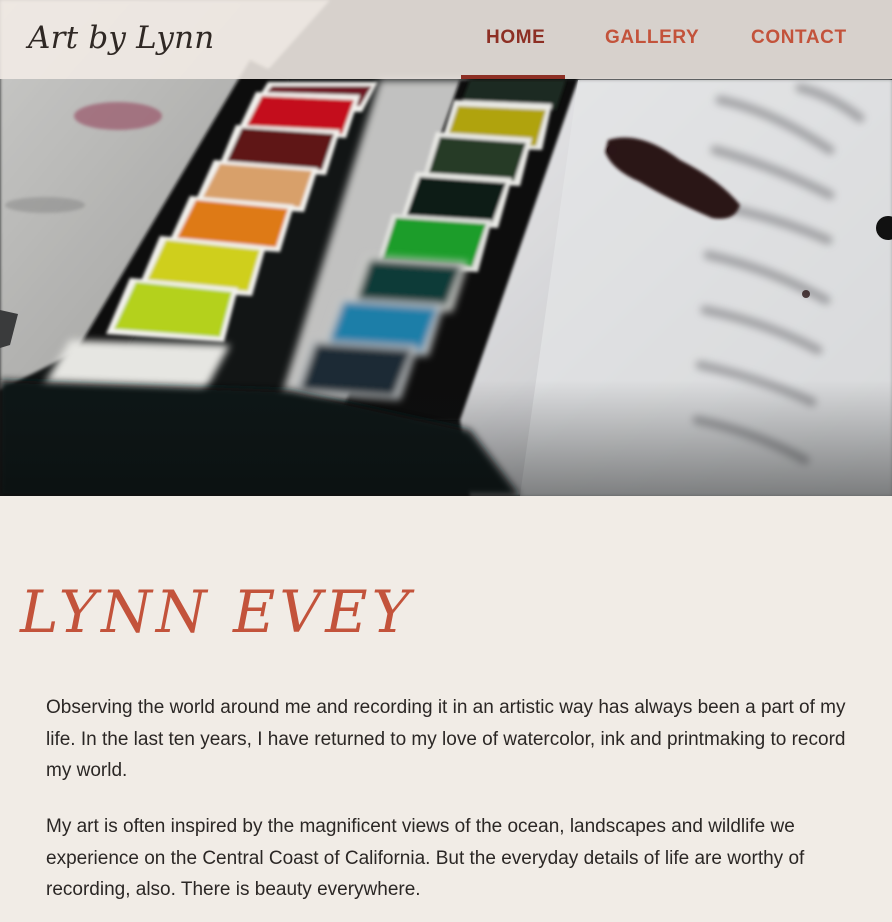 The image size is (892, 922). What do you see at coordinates (515, 38) in the screenshot?
I see `nav-link-home: HOME` at bounding box center [515, 38].